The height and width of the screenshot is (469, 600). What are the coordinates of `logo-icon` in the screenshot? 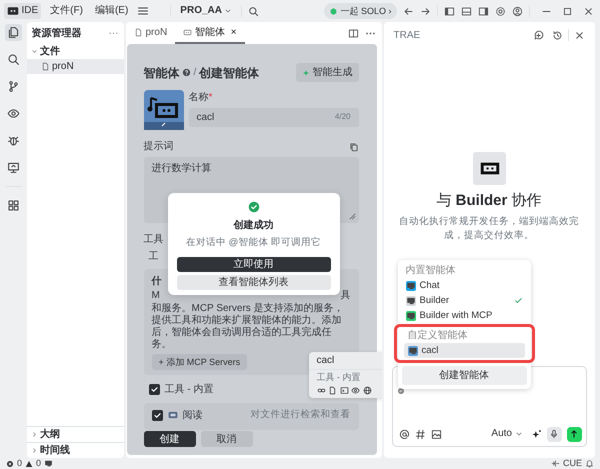 It's located at (13, 11).